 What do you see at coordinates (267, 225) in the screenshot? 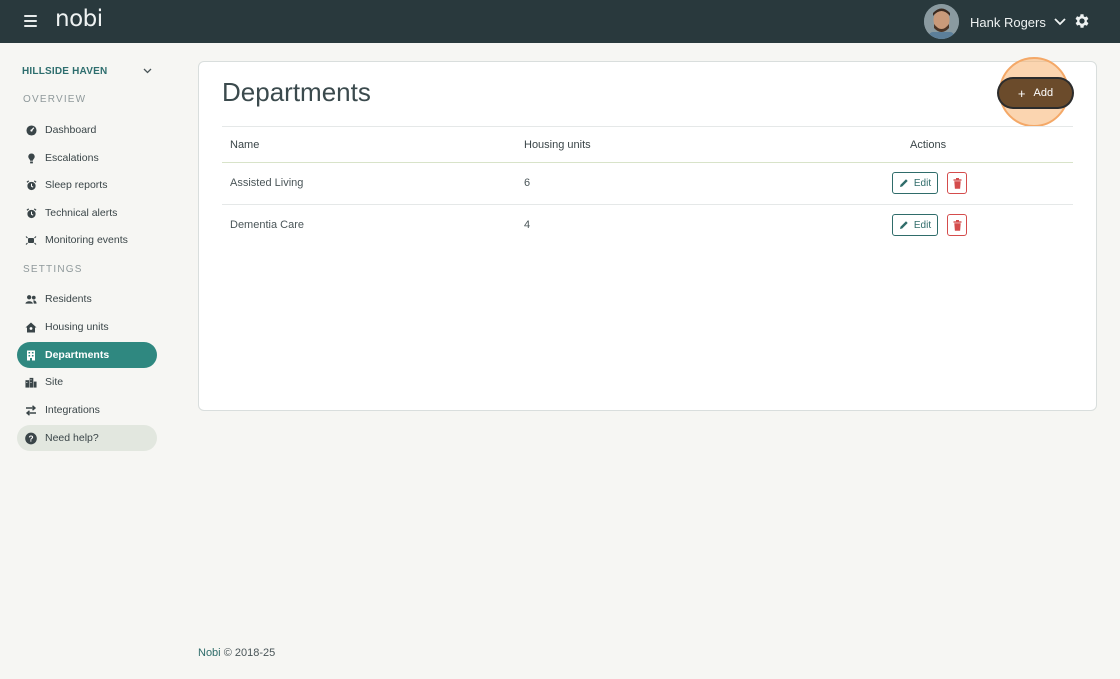
I see `department-name: Dementia Care` at bounding box center [267, 225].